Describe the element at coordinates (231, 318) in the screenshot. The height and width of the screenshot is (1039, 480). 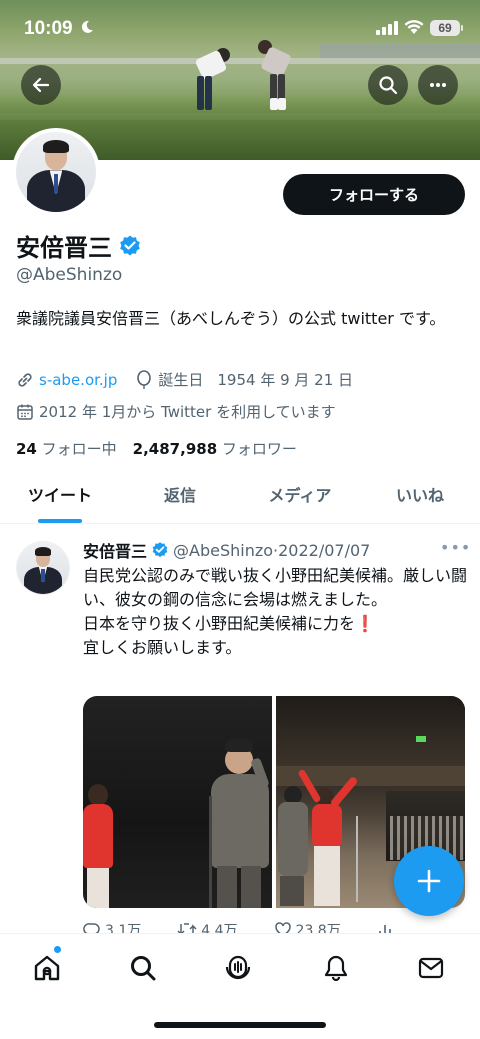
I see `profile-bio: 衆議院議員安倍晋三（あべしんぞう）の公式 twitter です。` at that location.